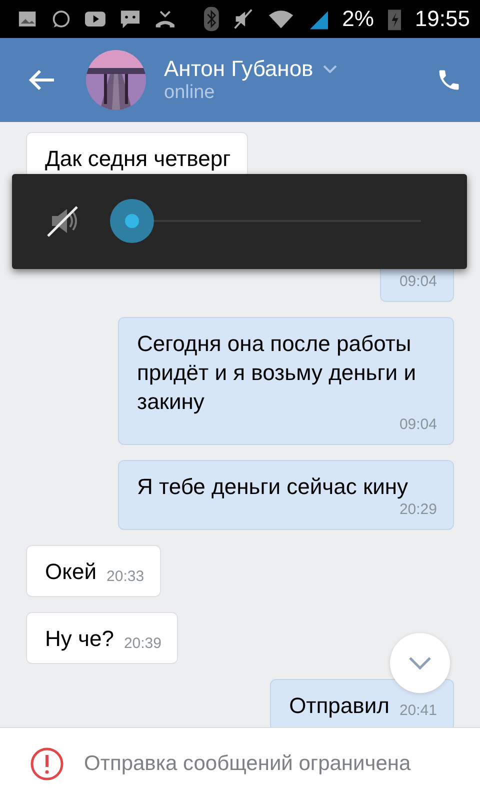 The width and height of the screenshot is (480, 800). I want to click on missed-call-icon, so click(165, 18).